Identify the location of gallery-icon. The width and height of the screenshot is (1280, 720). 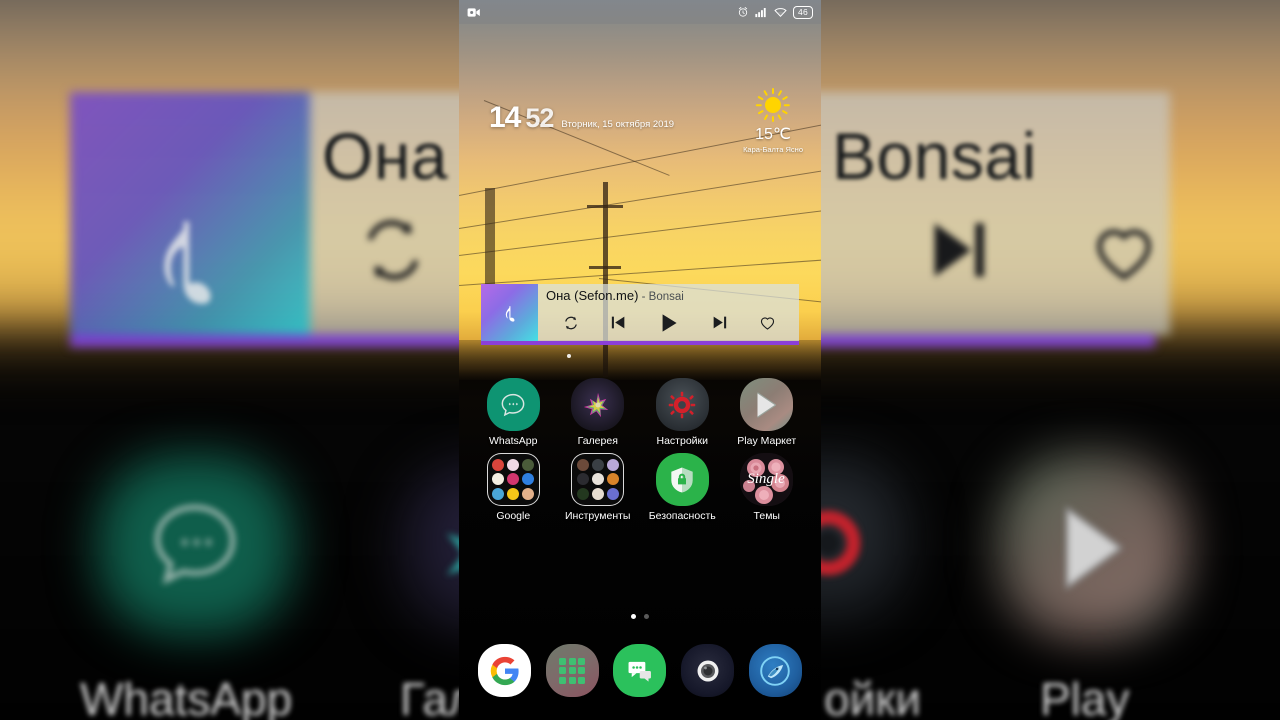
(598, 404).